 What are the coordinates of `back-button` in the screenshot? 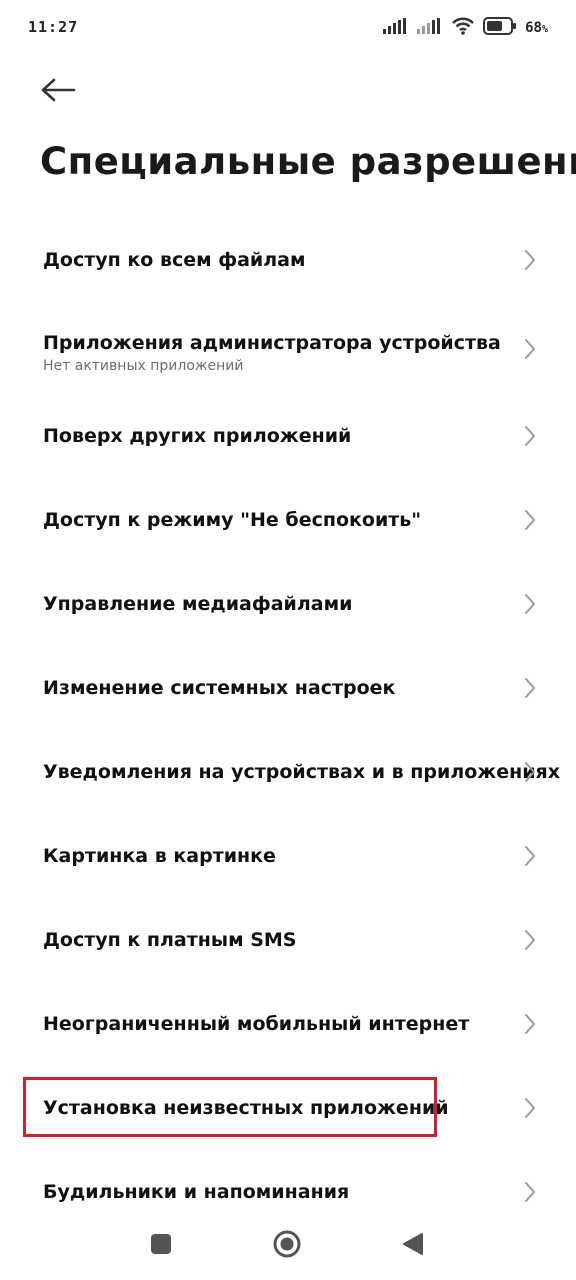 It's located at (58, 92).